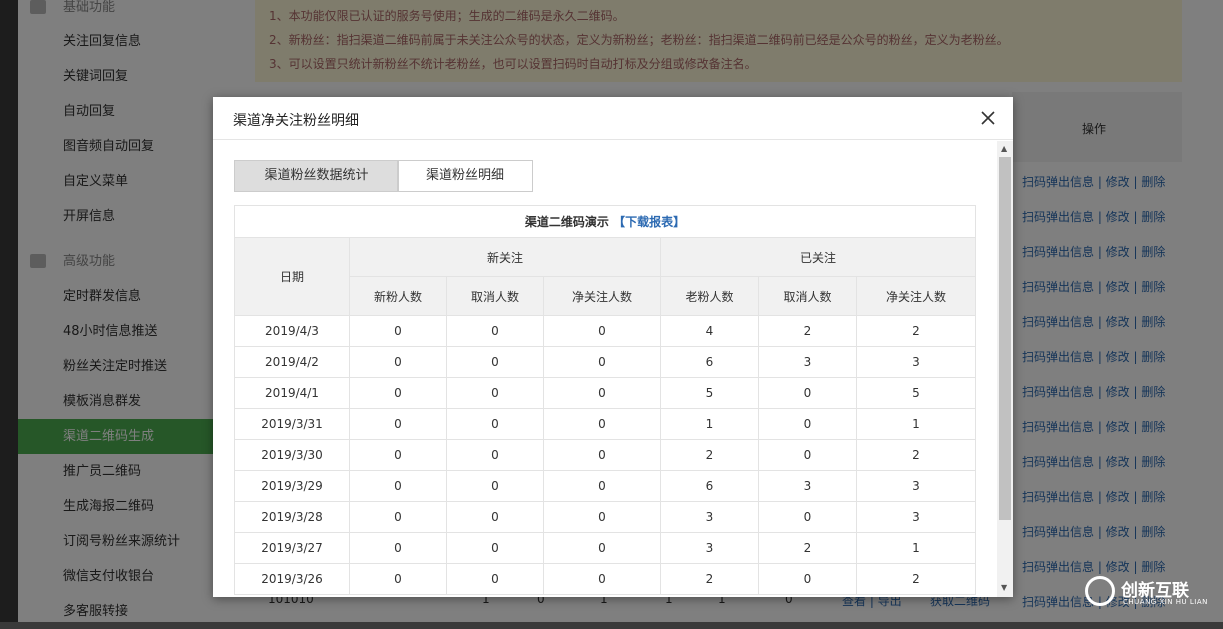  Describe the element at coordinates (1005, 338) in the screenshot. I see `scroll-thumb` at that location.